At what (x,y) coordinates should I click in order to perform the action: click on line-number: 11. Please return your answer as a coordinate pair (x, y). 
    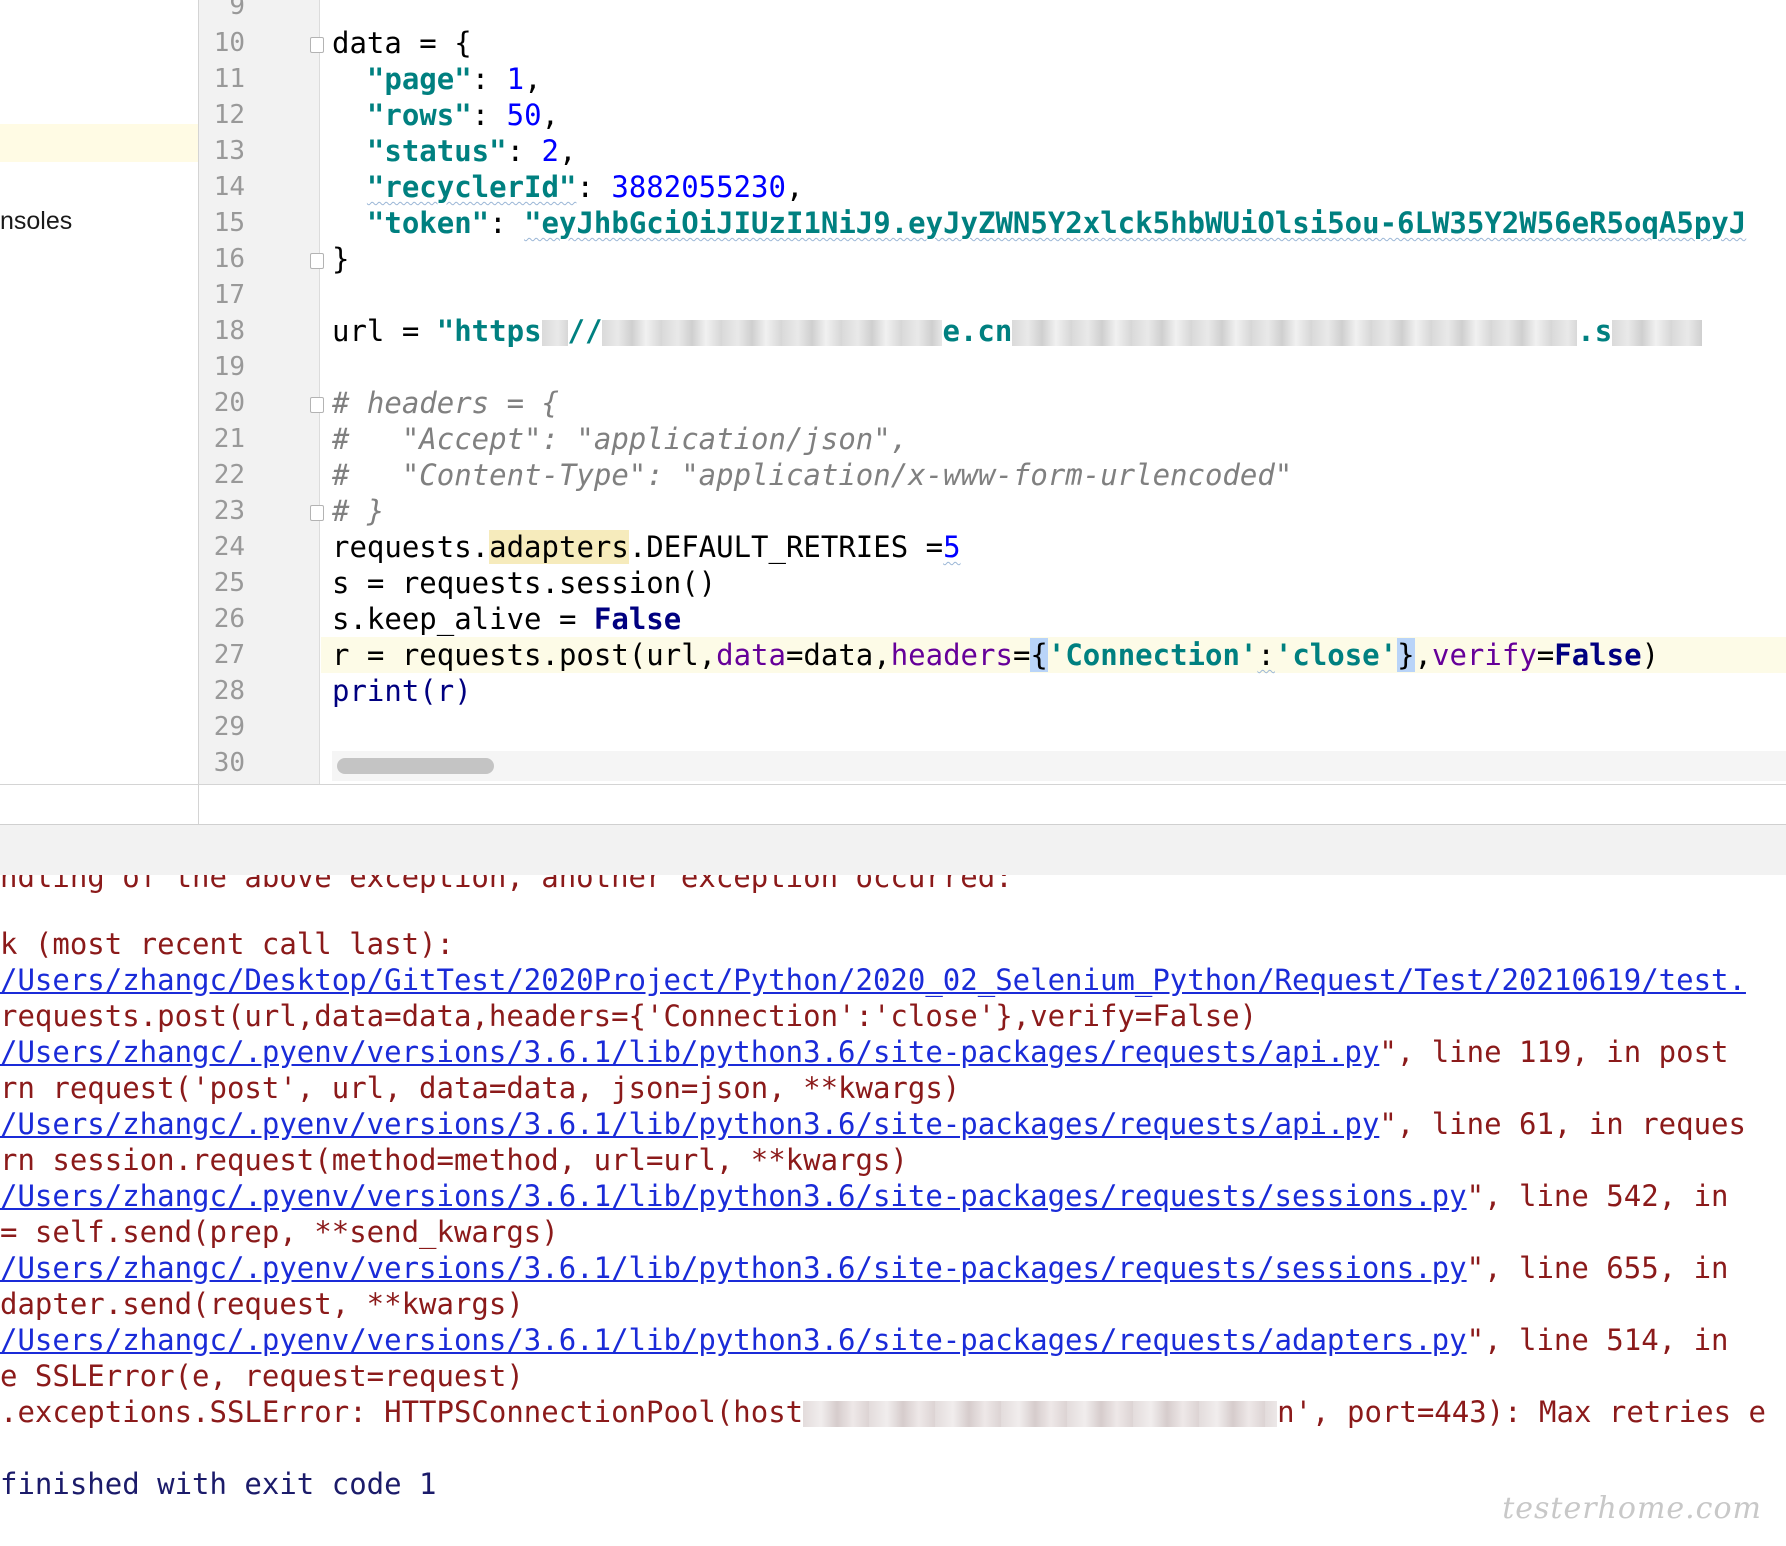
    Looking at the image, I should click on (229, 79).